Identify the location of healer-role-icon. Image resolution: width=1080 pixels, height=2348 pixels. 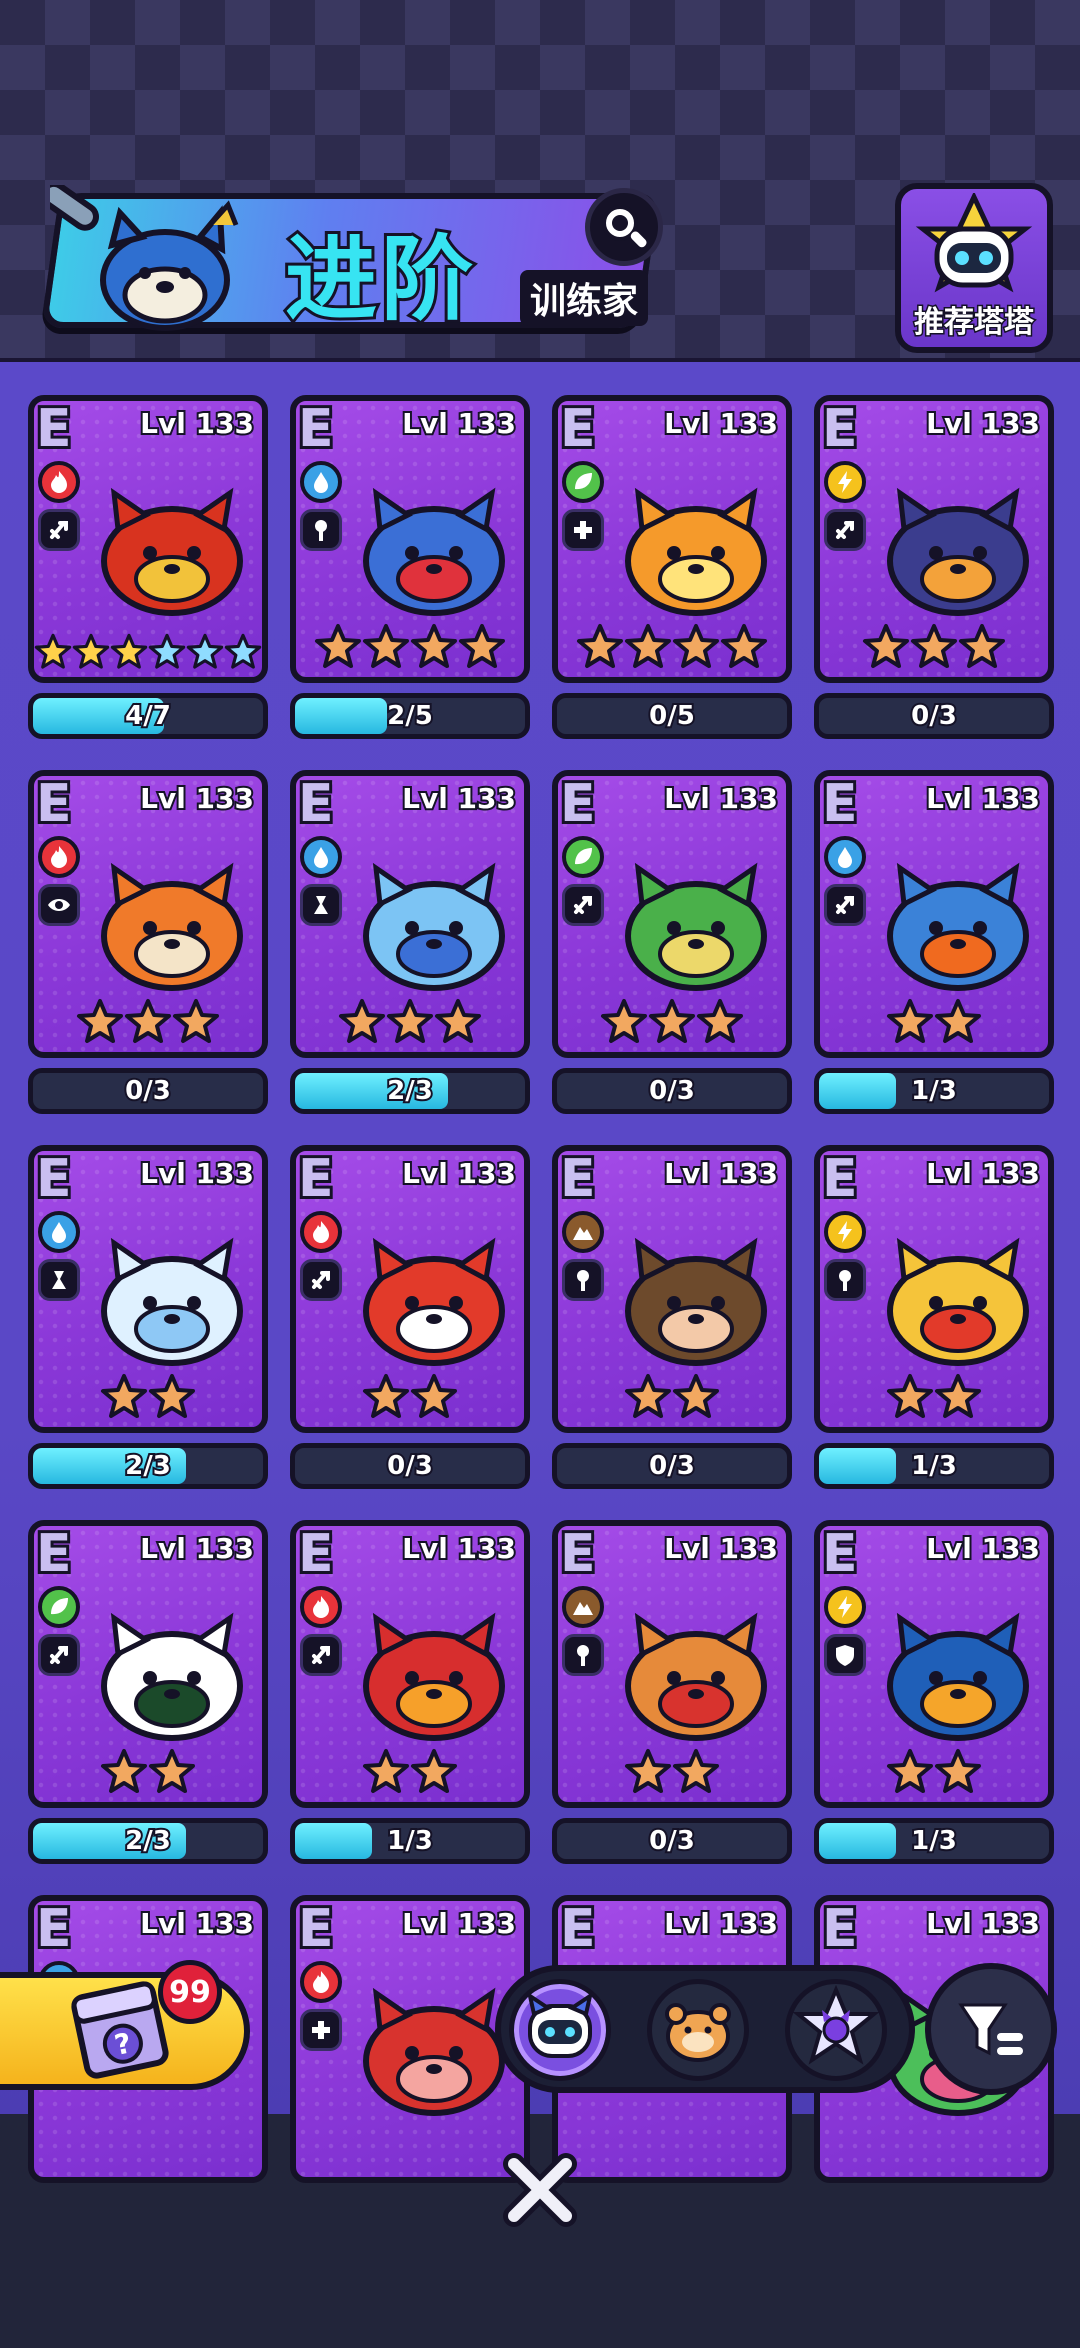
(583, 530).